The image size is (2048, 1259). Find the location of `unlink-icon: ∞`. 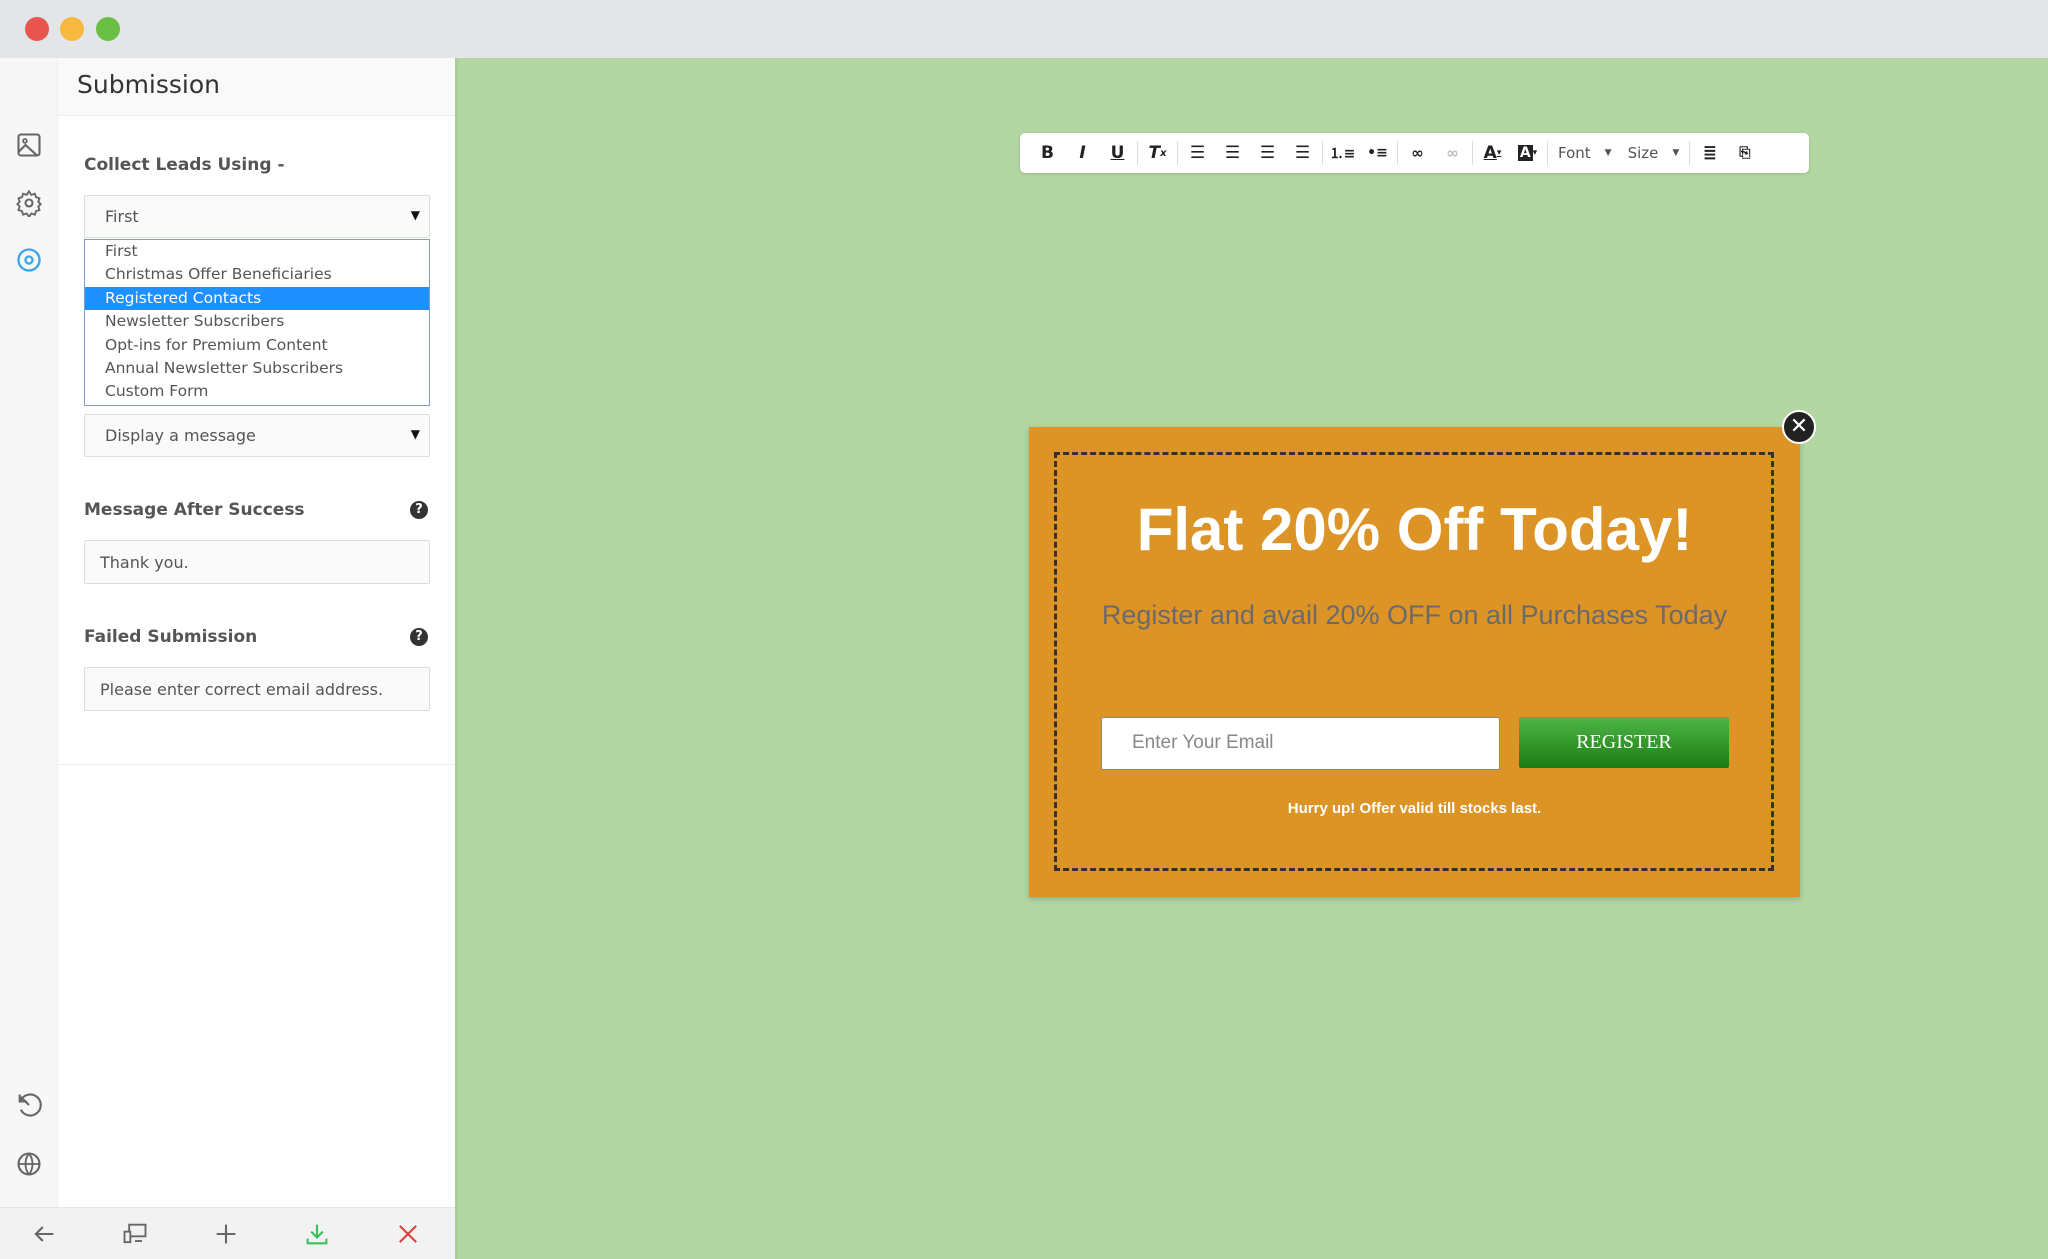

unlink-icon: ∞ is located at coordinates (1452, 153).